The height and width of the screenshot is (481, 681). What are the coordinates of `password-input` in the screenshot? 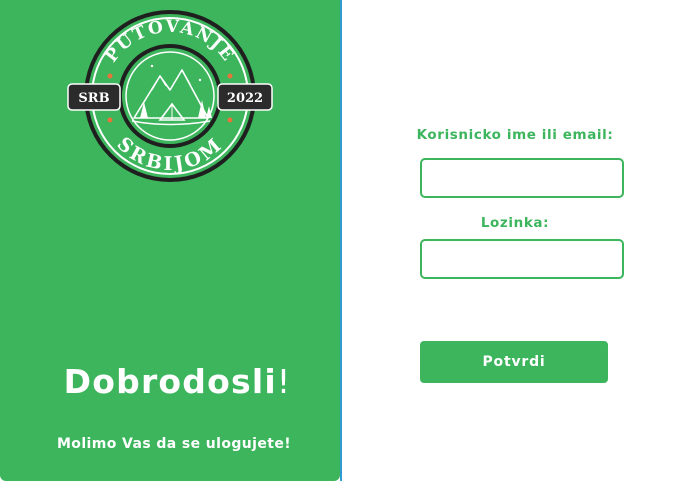 It's located at (522, 259).